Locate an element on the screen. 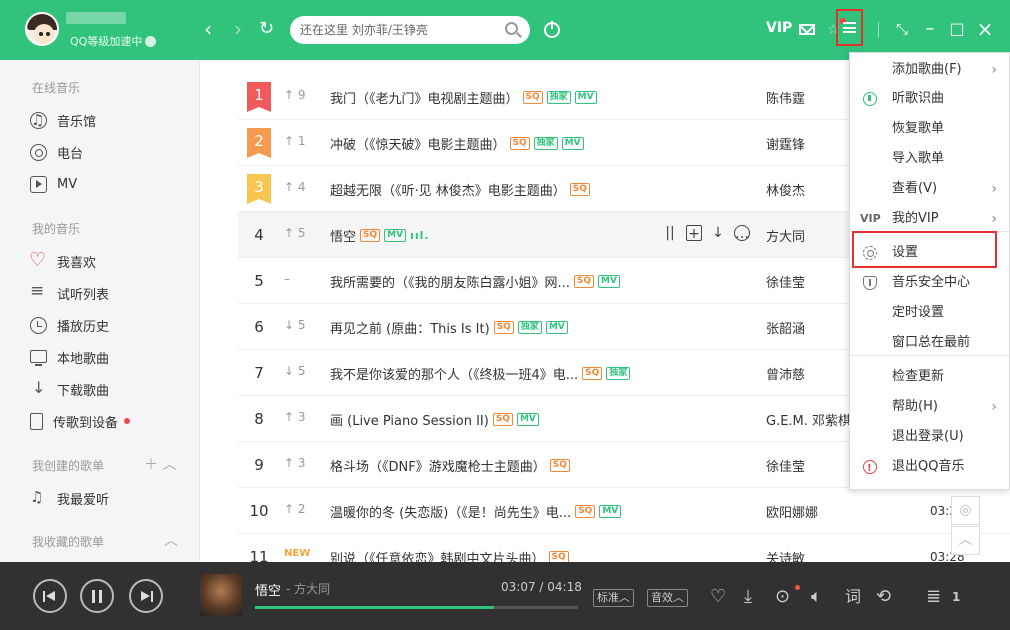 The width and height of the screenshot is (1010, 630). song-title: 温暖你的冬 (失恋版)（《是！尚先生》电... SQ MV is located at coordinates (476, 511).